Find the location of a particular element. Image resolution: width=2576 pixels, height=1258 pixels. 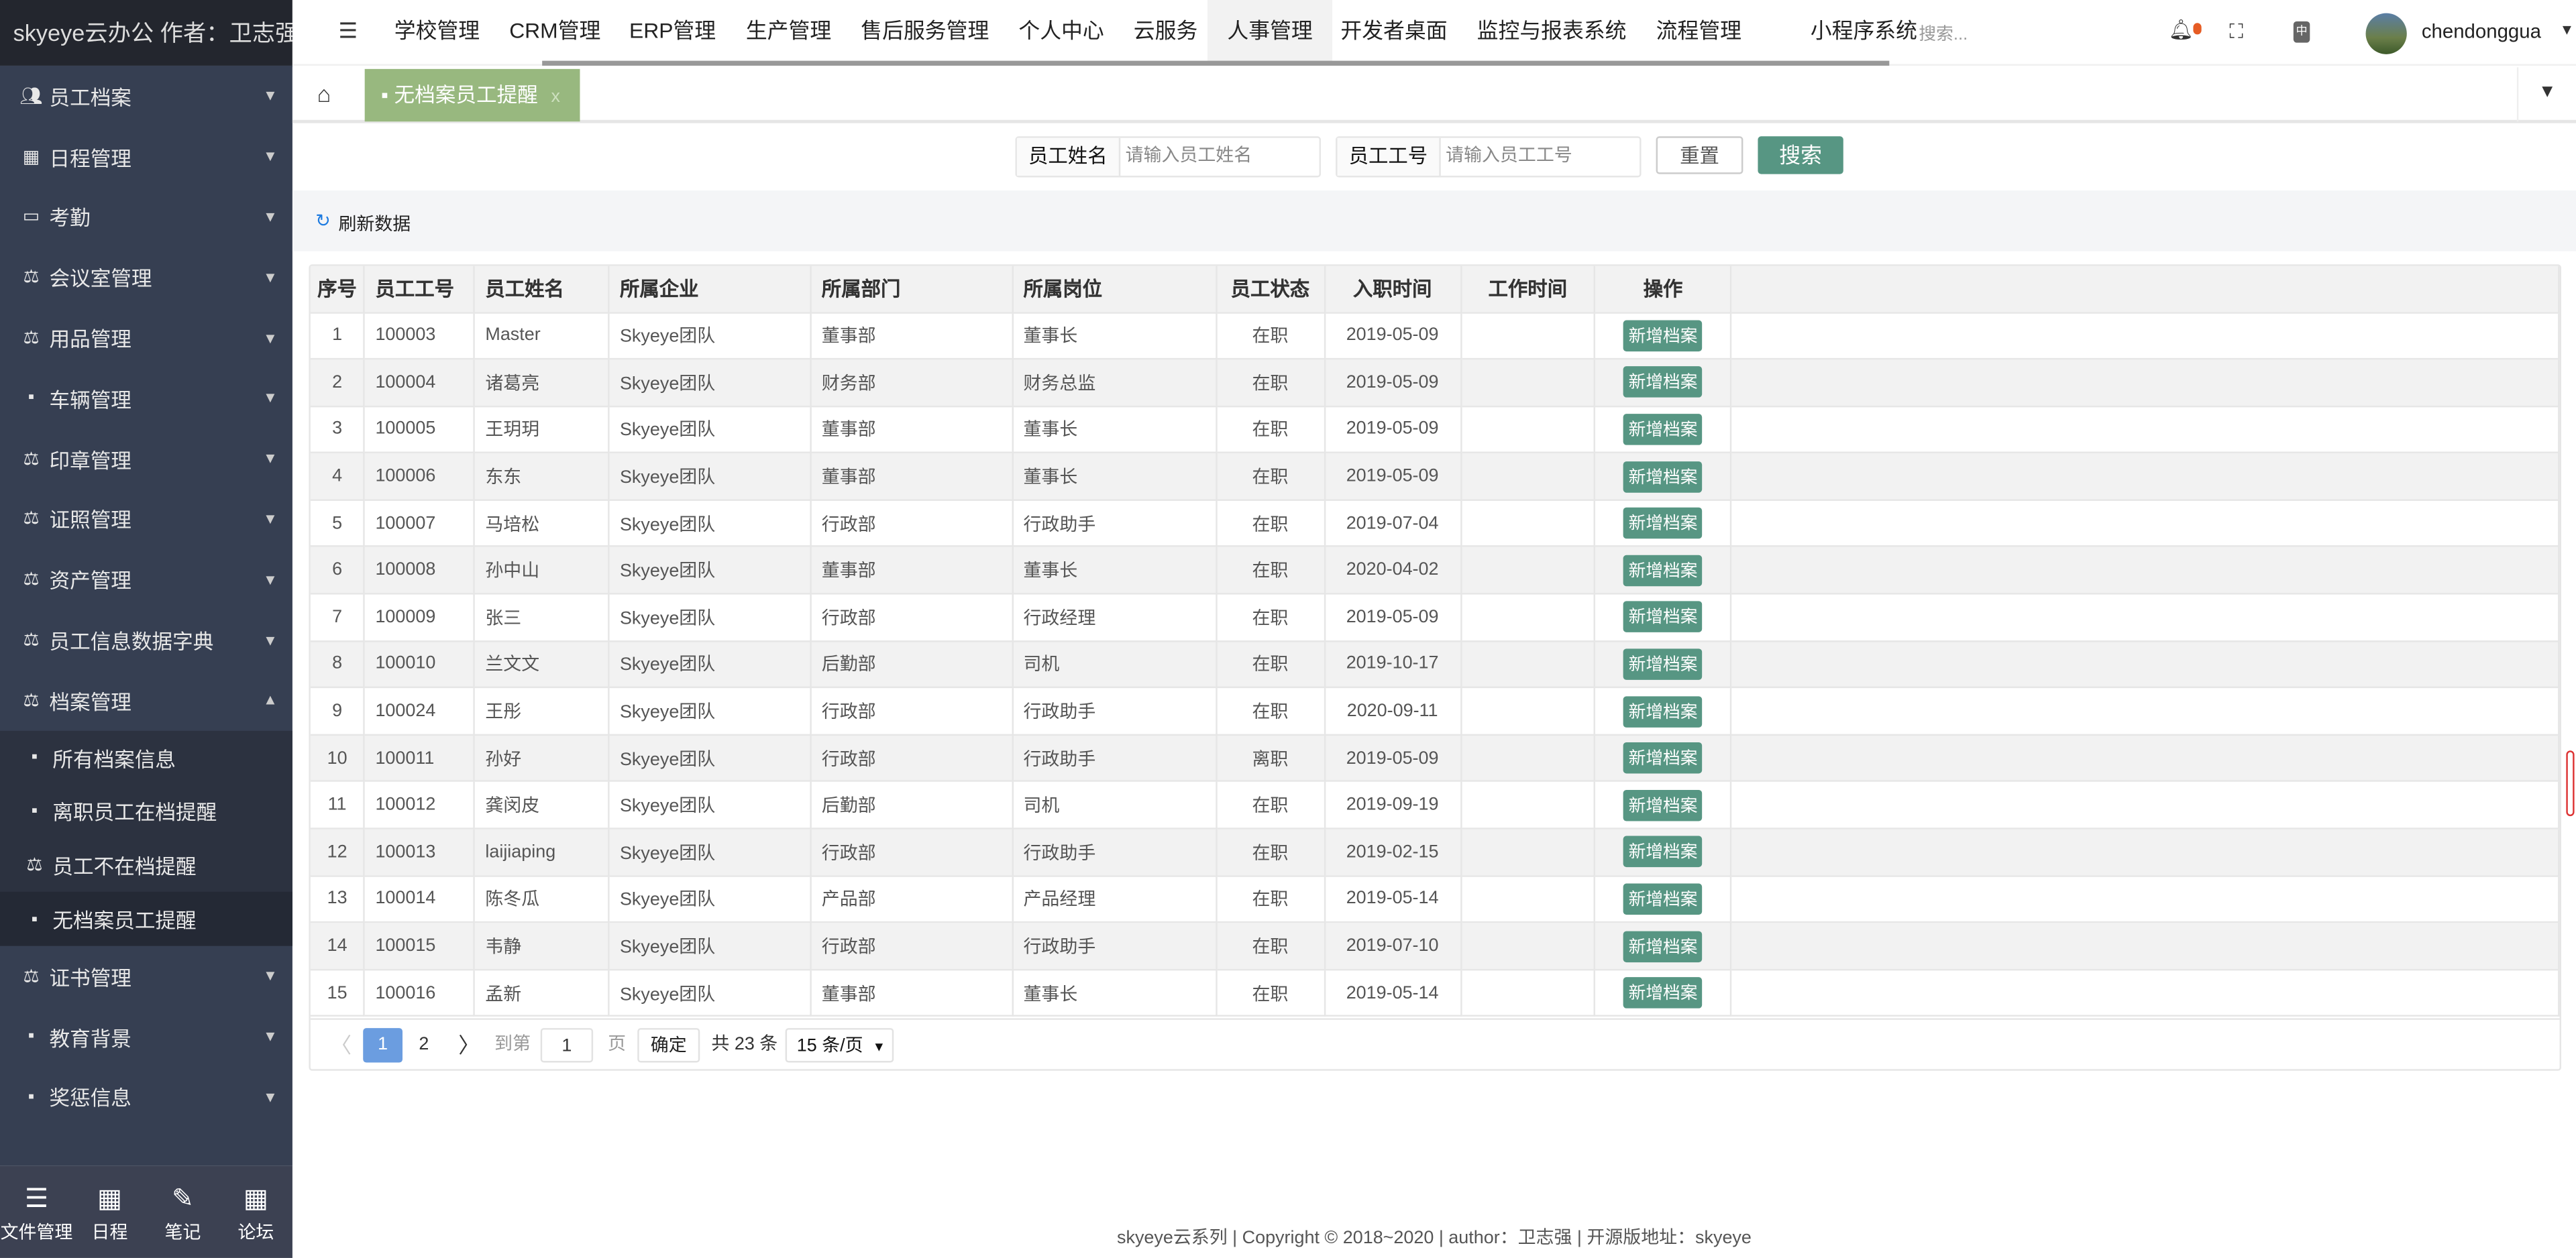

table-cell is located at coordinates (2145, 993).